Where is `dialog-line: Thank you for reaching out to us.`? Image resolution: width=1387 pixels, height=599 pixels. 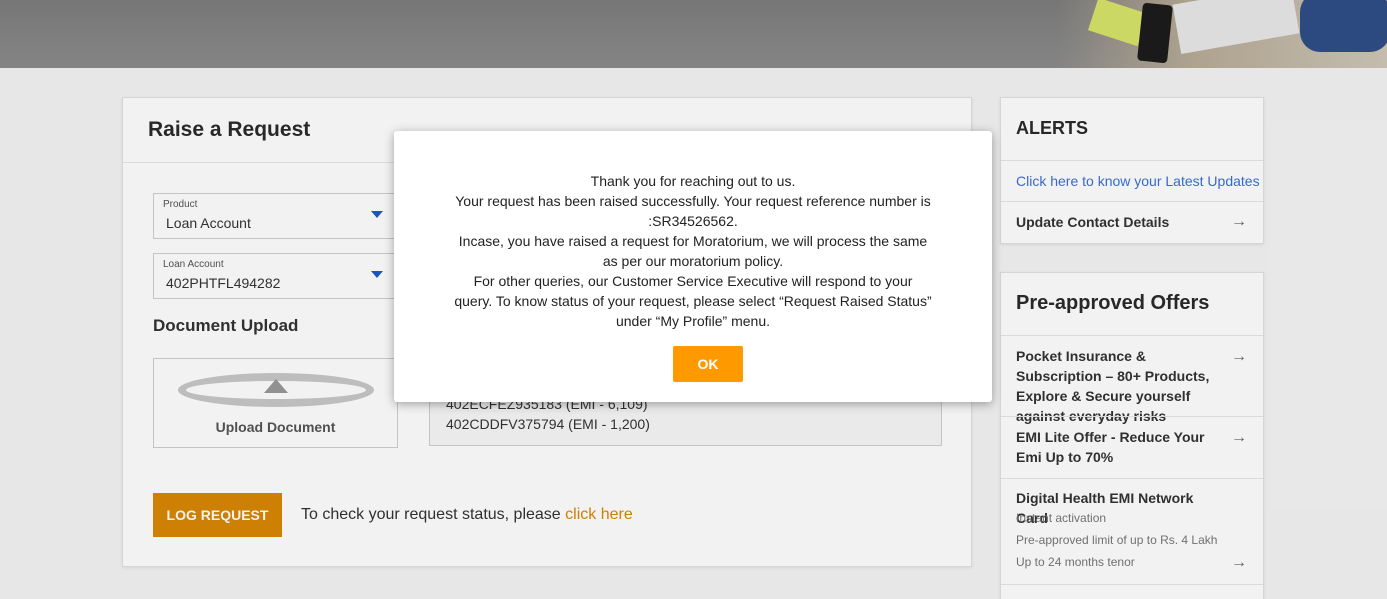
dialog-line: Thank you for reaching out to us. is located at coordinates (693, 181).